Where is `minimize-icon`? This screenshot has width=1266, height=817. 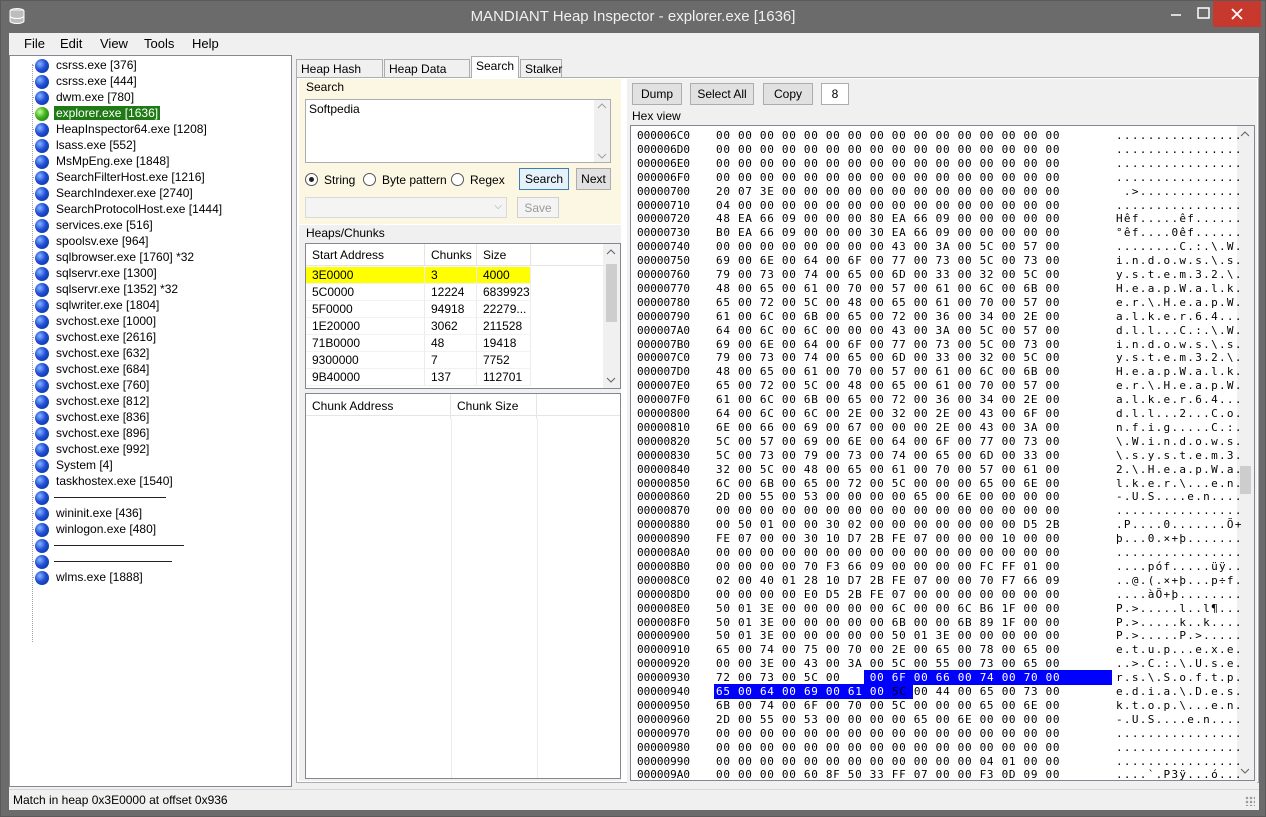
minimize-icon is located at coordinates (1176, 14).